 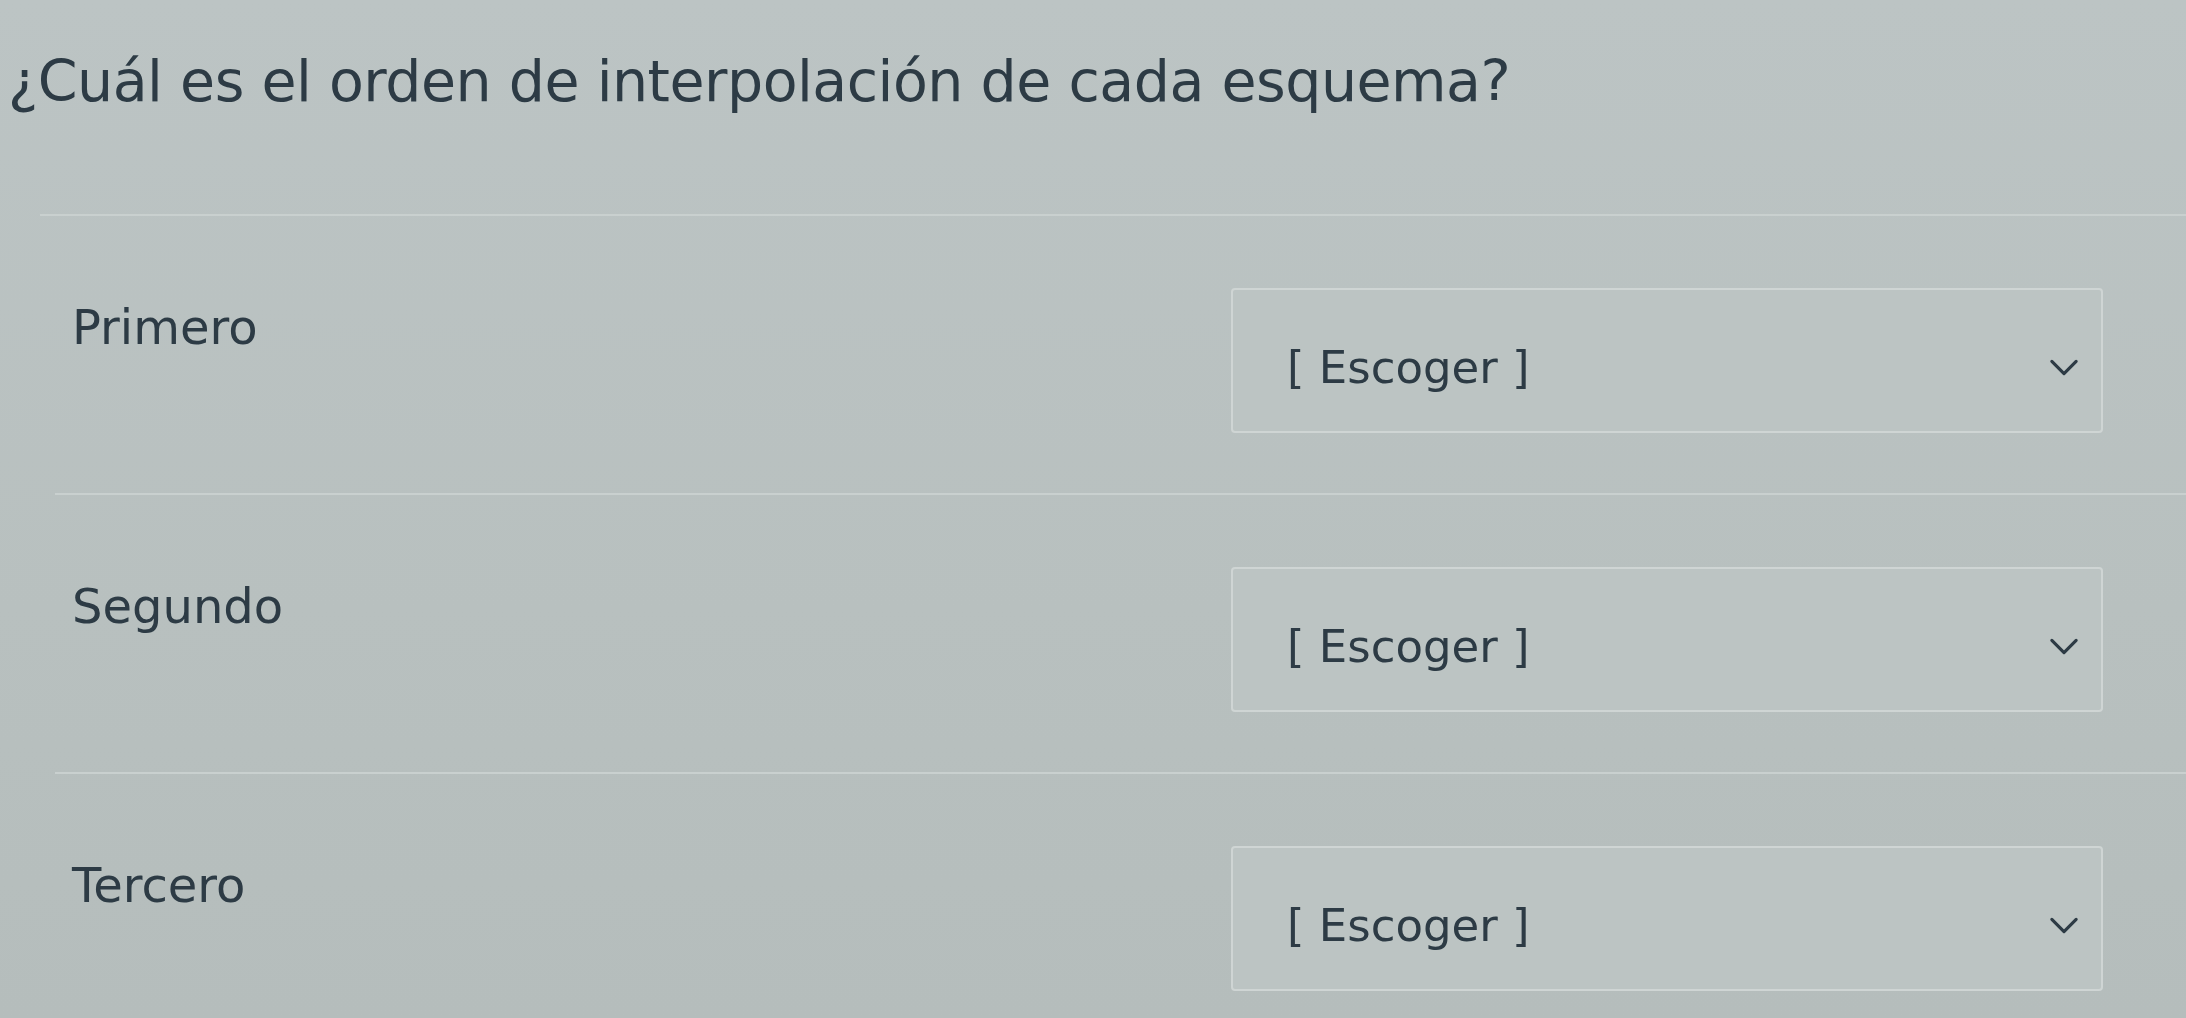 What do you see at coordinates (178, 606) in the screenshot?
I see `answer-label: Segundo` at bounding box center [178, 606].